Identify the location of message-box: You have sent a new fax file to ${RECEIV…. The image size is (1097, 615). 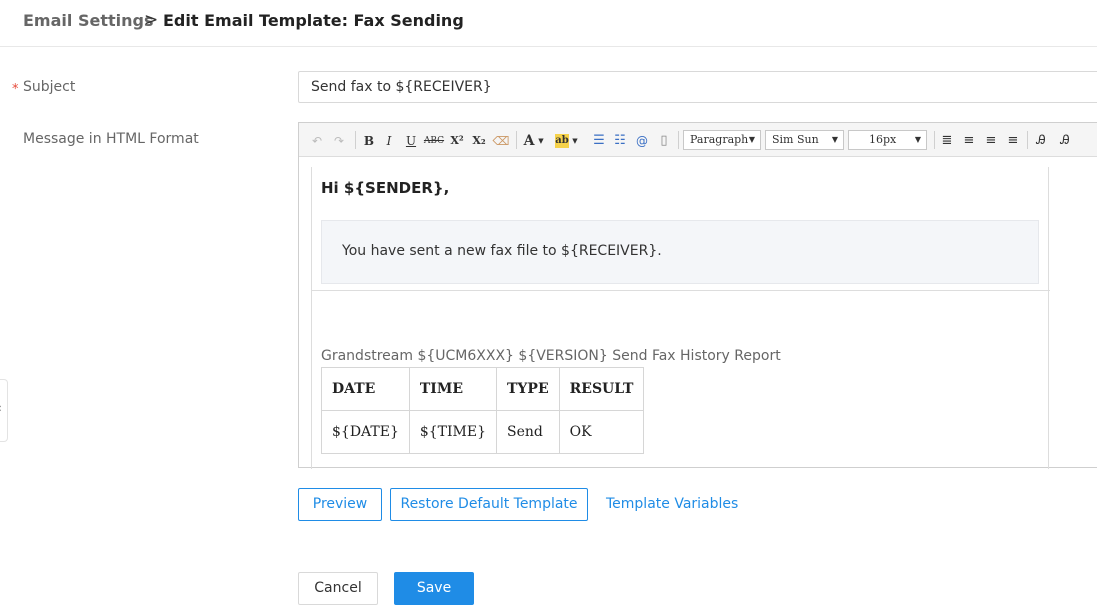
(680, 252).